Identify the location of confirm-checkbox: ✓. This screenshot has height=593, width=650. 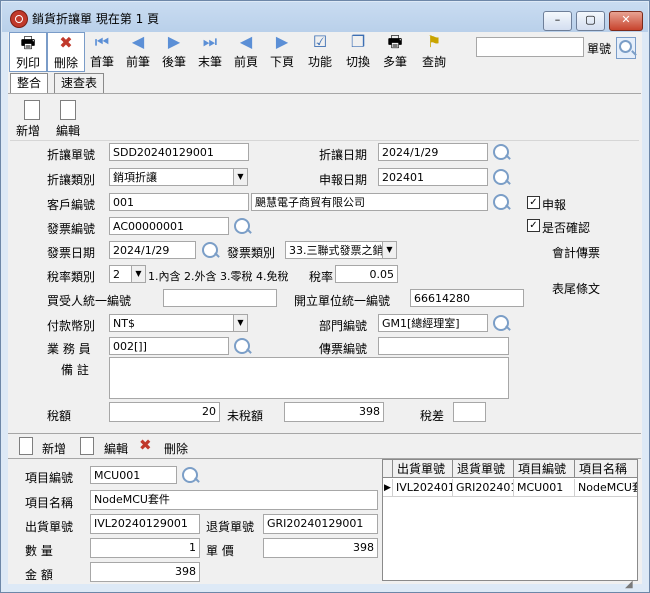
(533, 225).